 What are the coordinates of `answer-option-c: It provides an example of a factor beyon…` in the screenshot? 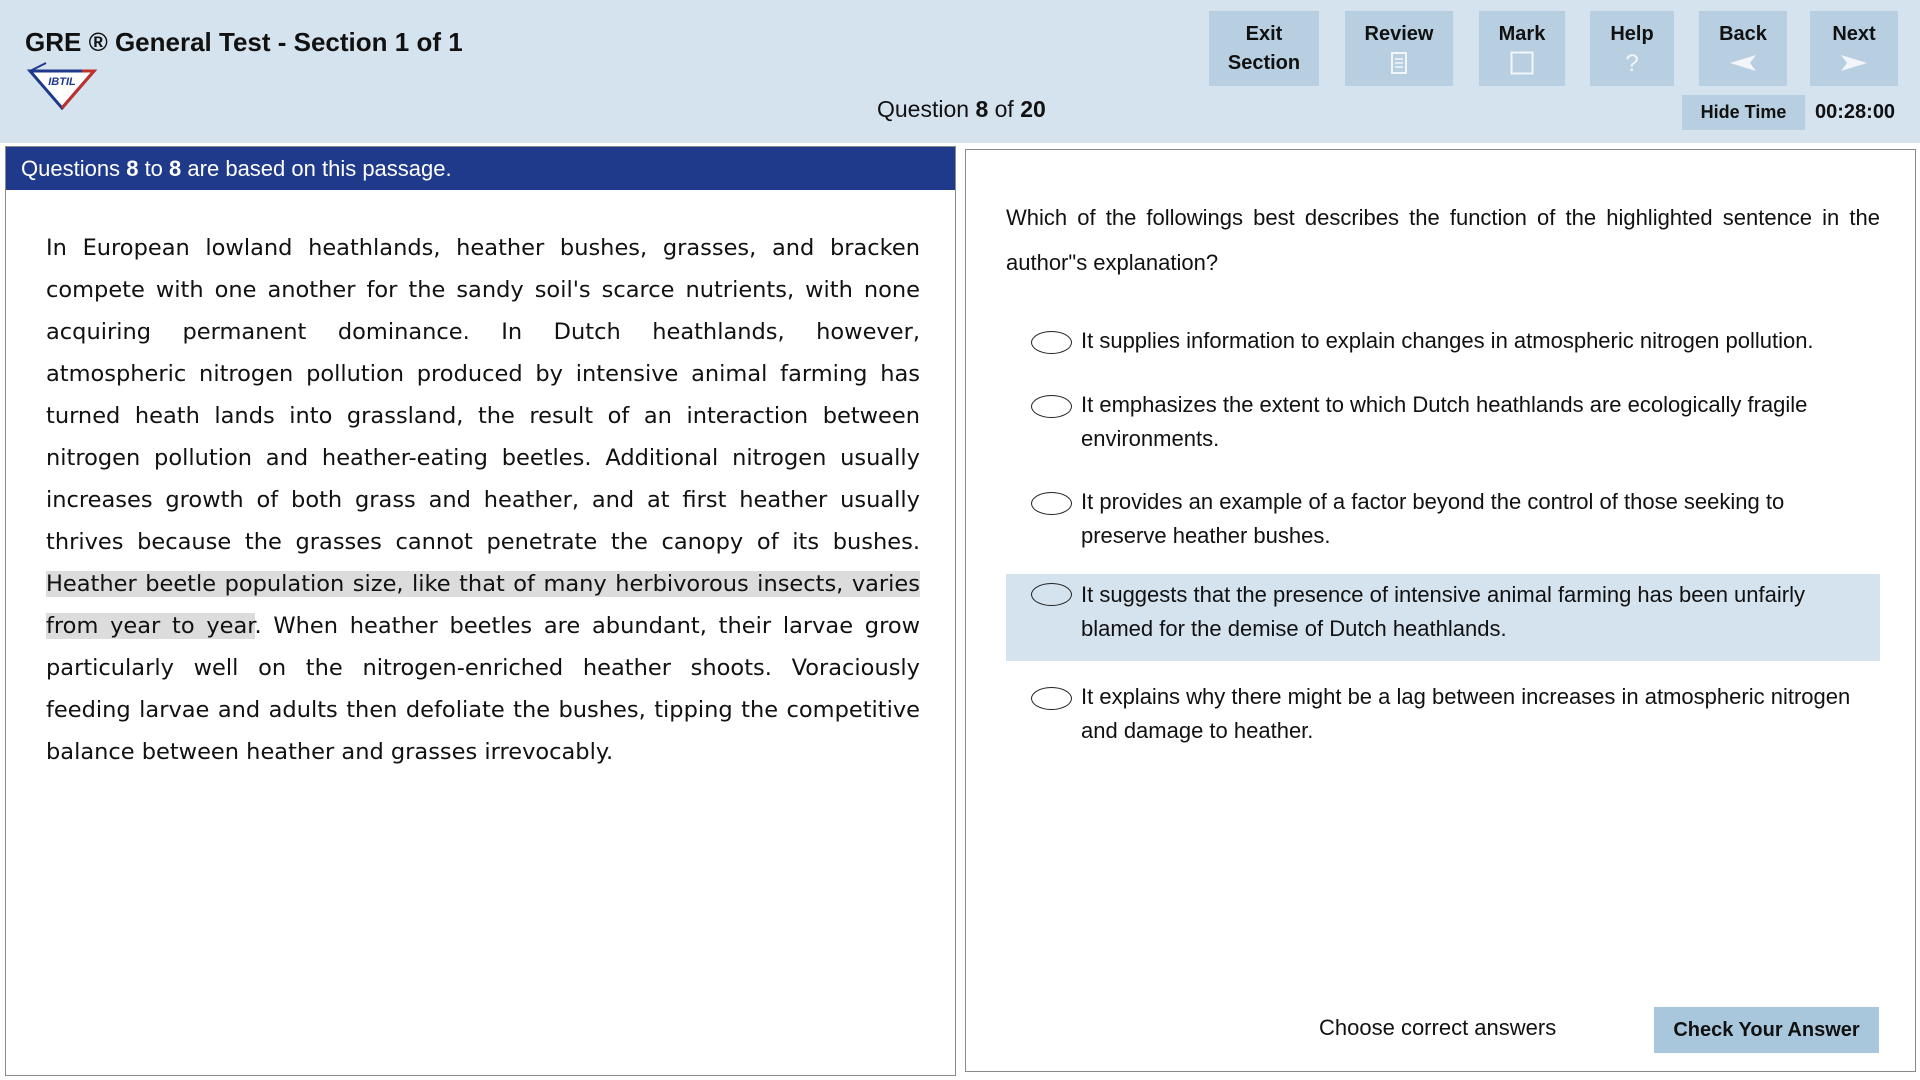 It's located at (1443, 522).